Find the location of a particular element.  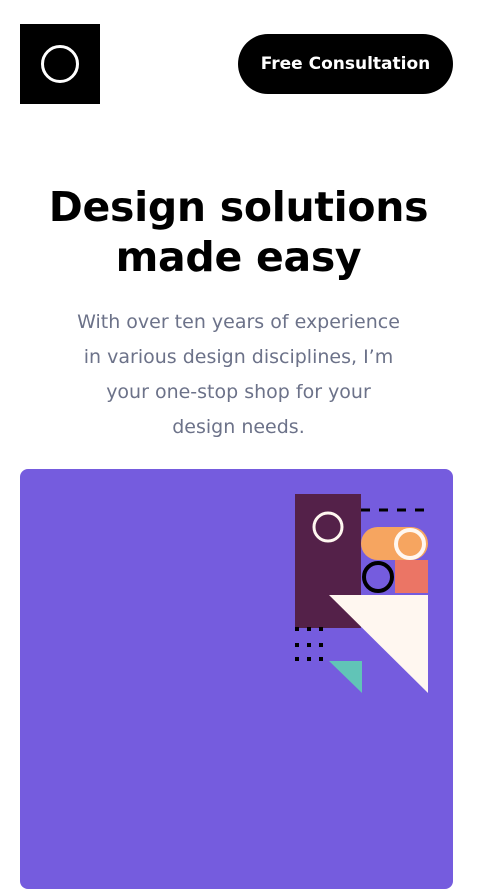

hero-subtitle-line-4: design needs. is located at coordinates (238, 427).